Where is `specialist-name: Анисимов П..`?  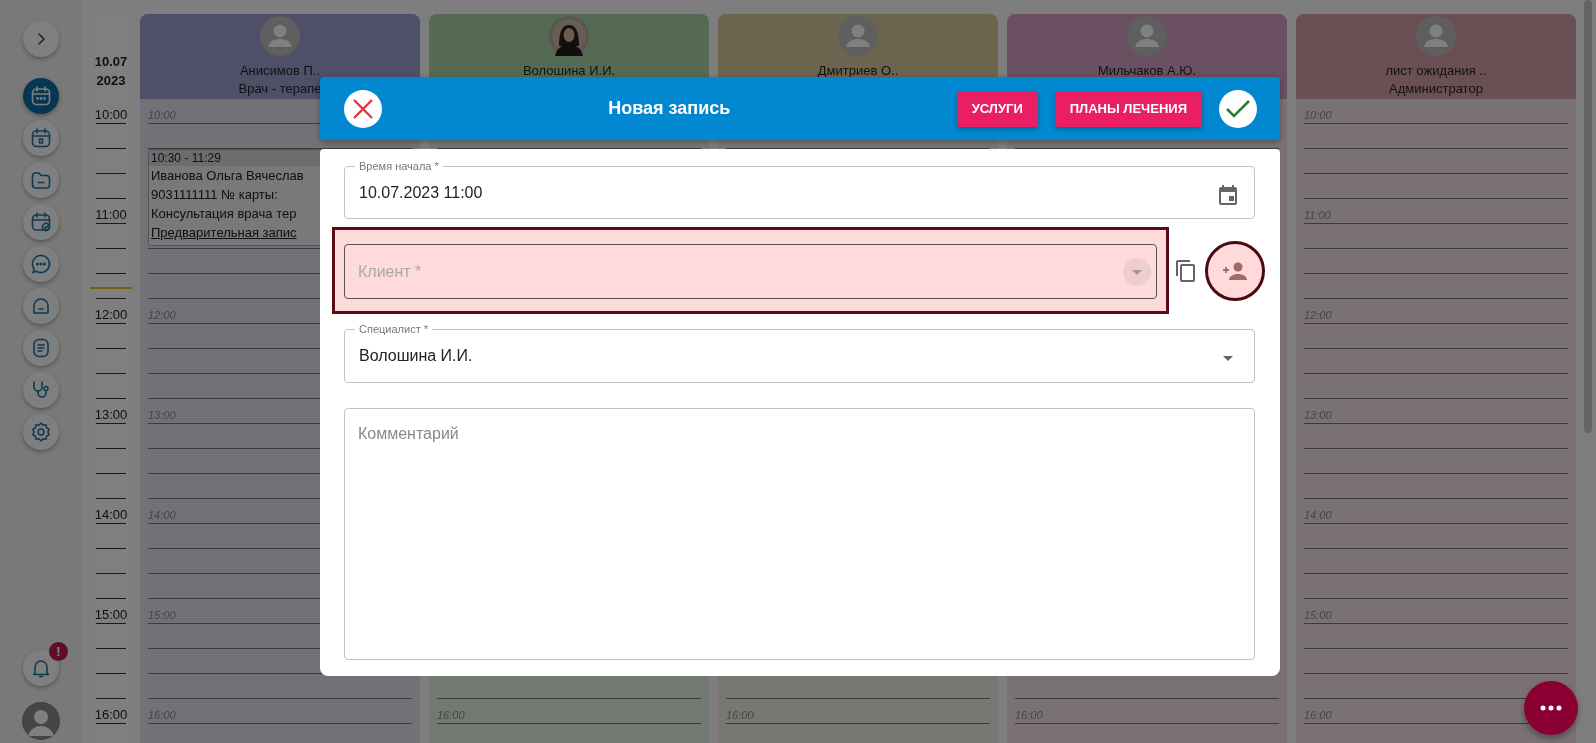
specialist-name: Анисимов П.. is located at coordinates (280, 71).